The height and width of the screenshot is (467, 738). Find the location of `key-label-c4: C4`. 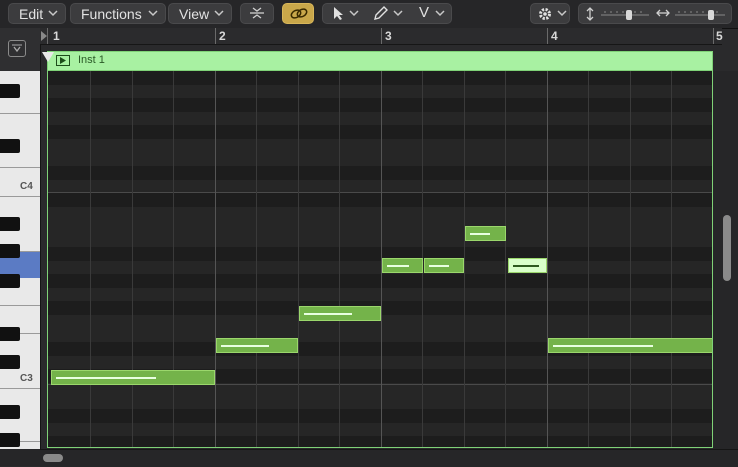

key-label-c4: C4 is located at coordinates (26, 186).